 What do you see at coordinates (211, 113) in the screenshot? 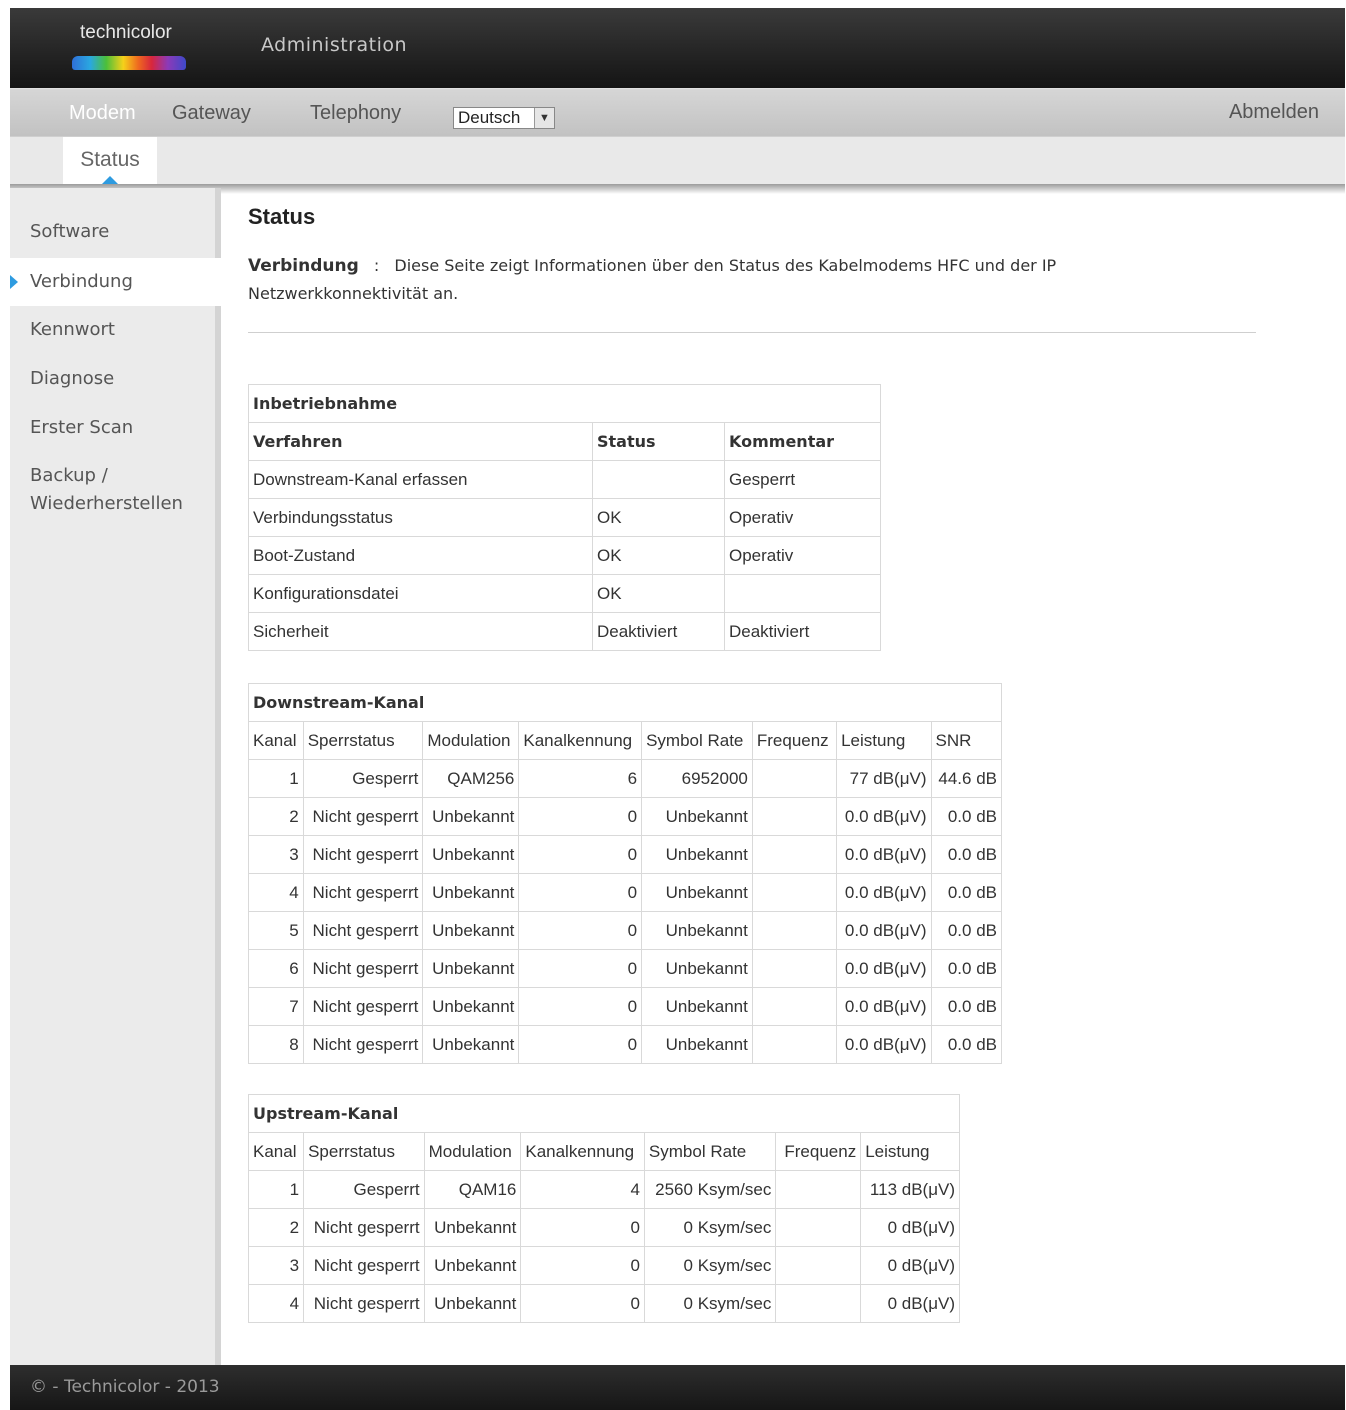
I see `nav-item-gateway: Gateway` at bounding box center [211, 113].